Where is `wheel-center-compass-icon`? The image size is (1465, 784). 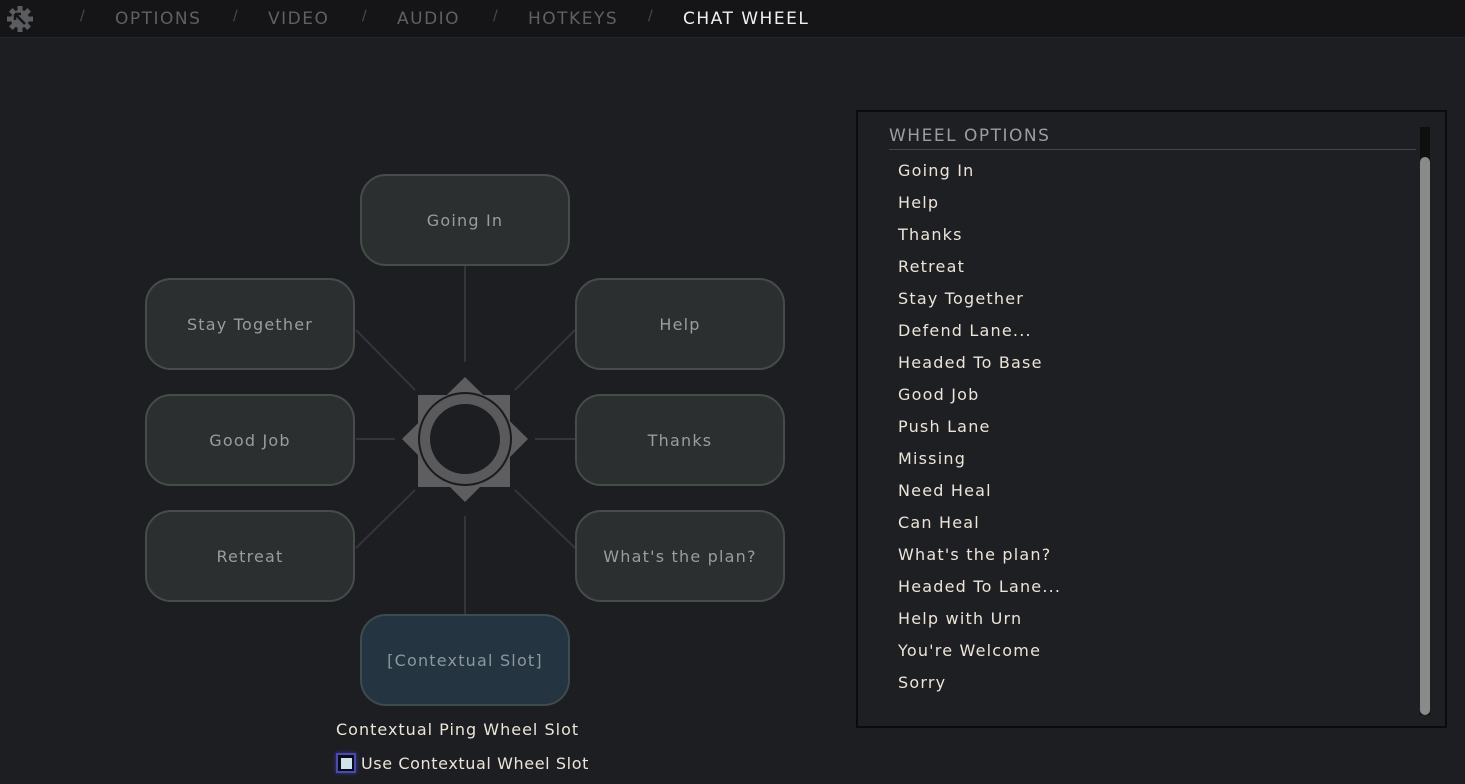
wheel-center-compass-icon is located at coordinates (465, 439).